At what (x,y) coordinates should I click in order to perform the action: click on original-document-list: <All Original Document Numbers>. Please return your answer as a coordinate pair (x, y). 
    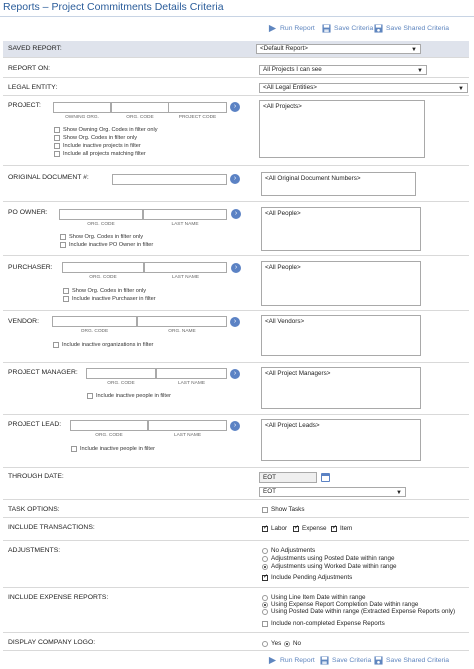
    Looking at the image, I should click on (338, 184).